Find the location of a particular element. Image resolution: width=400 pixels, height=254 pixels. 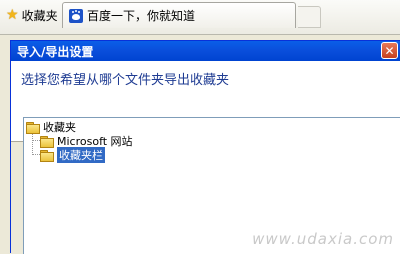

browser-toolbar: ★ 收藏夹 百度一下，你就知道 is located at coordinates (200, 17).